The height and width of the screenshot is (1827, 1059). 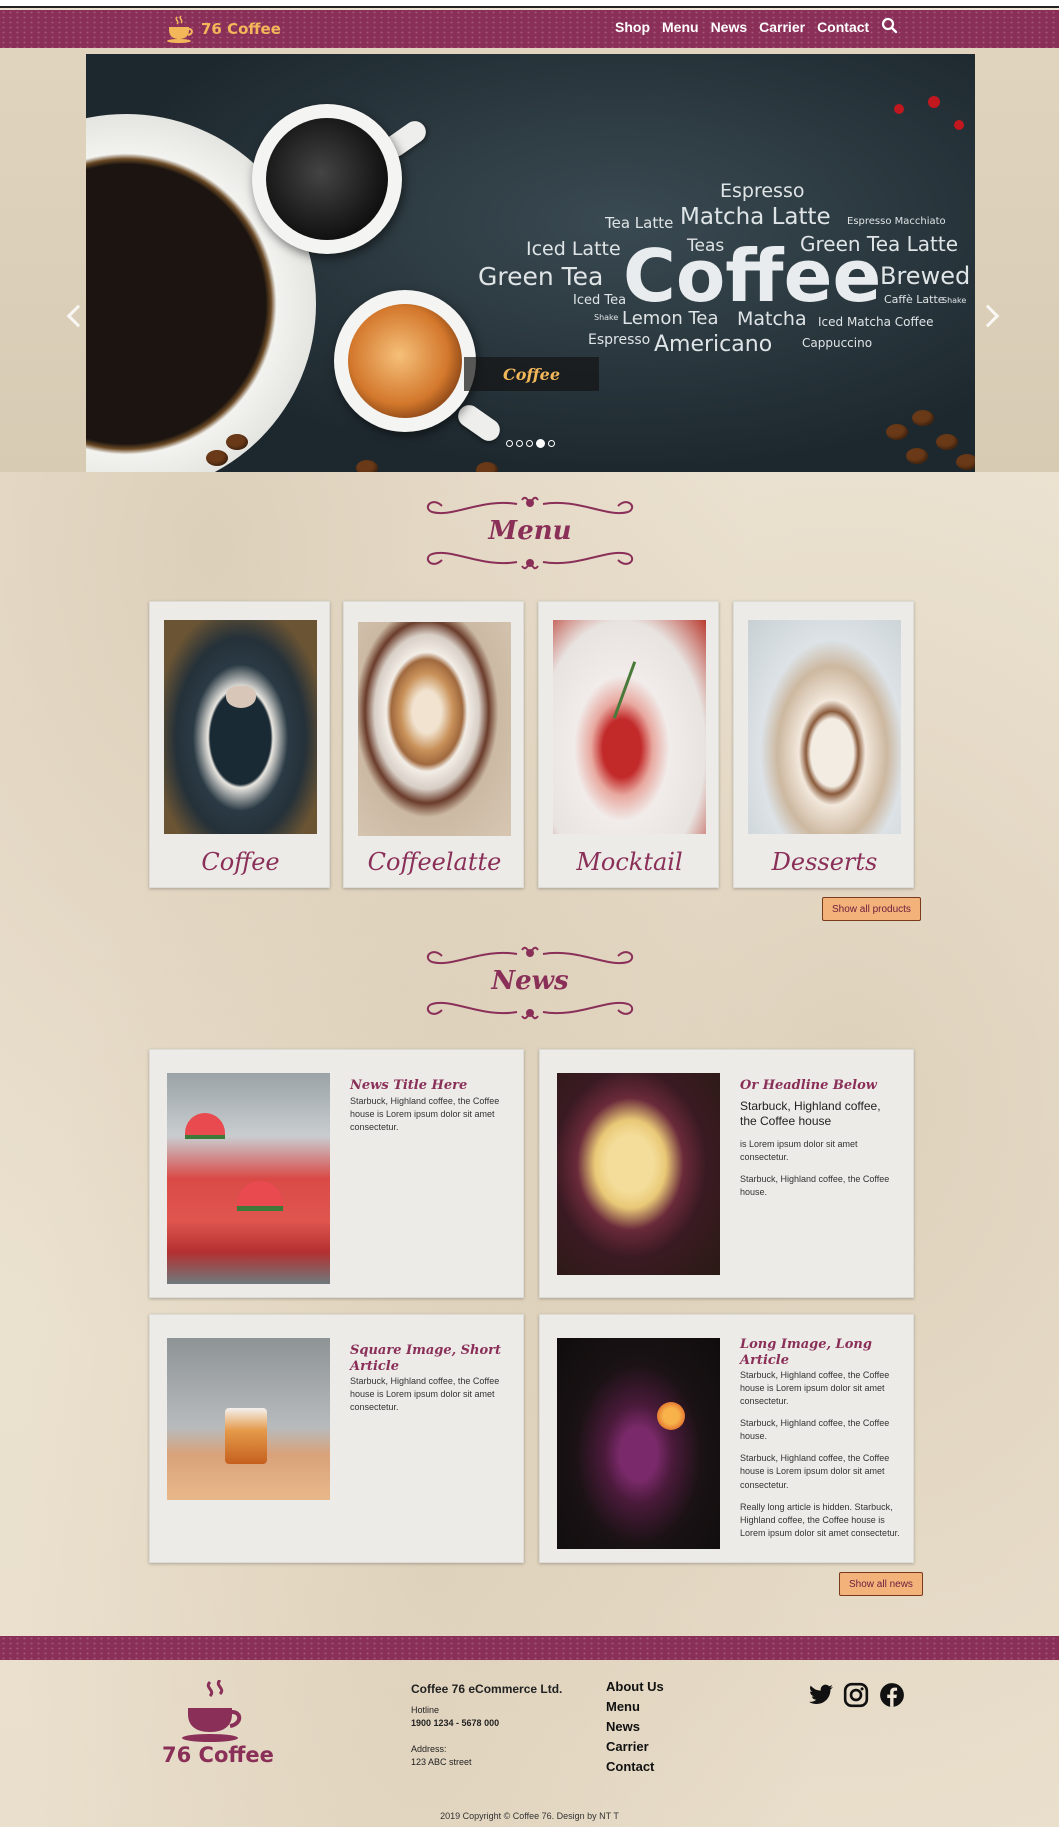 I want to click on brand-logo: 76 Coffee, so click(x=223, y=29).